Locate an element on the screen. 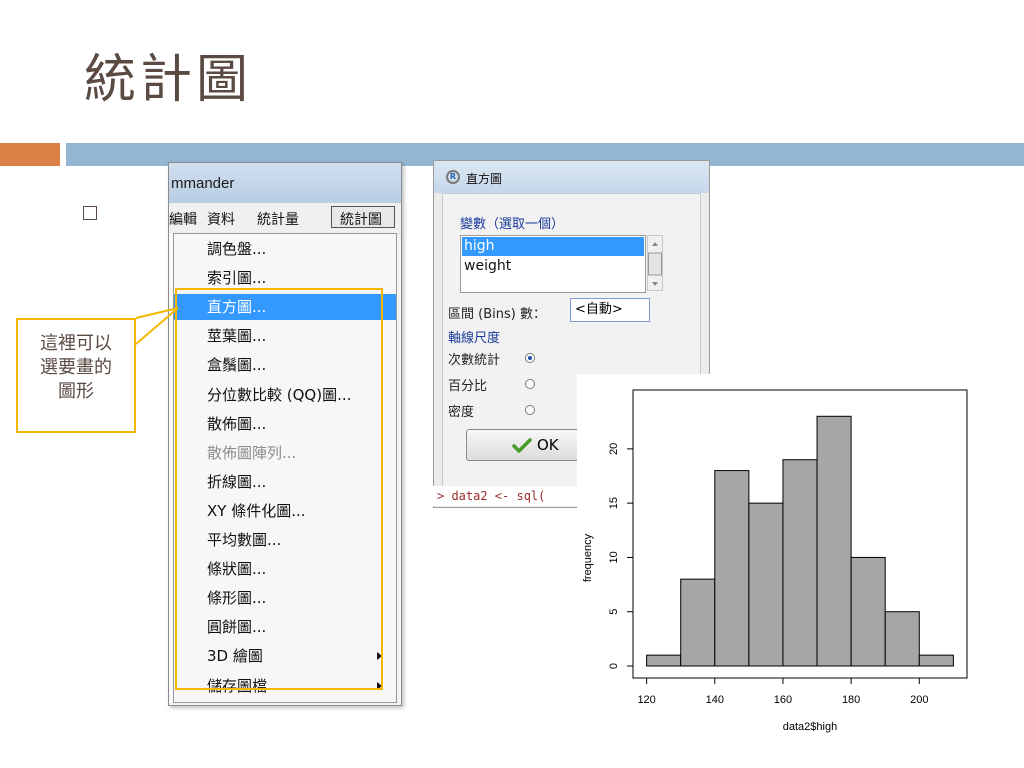  bullet-square-icon is located at coordinates (90, 213).